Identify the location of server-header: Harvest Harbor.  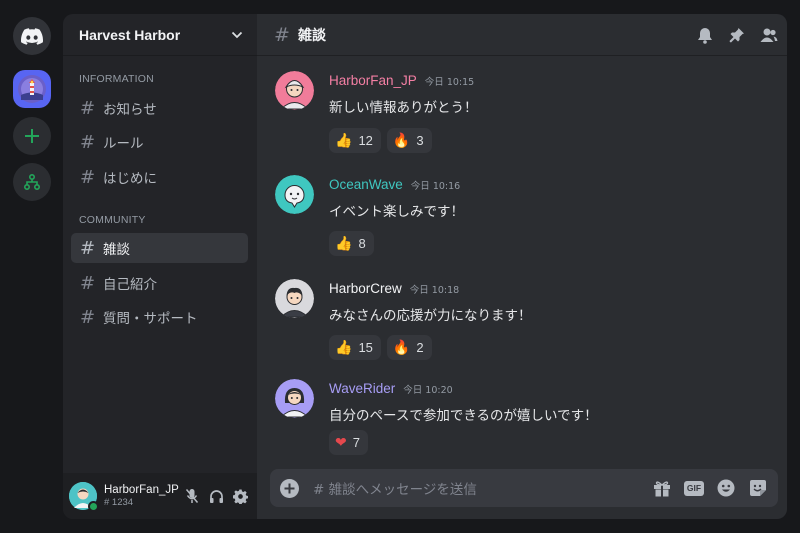
(160, 35).